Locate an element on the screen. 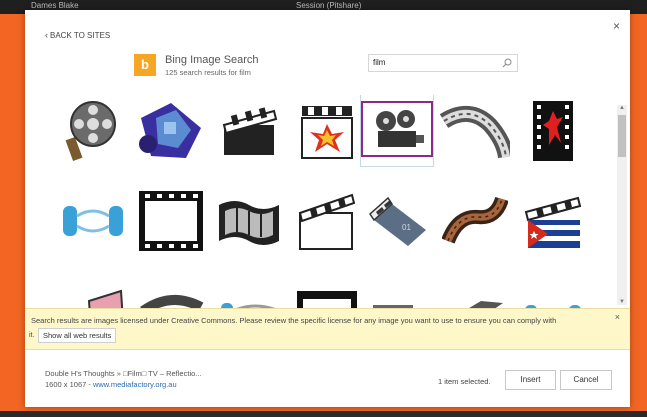 Image resolution: width=647 pixels, height=417 pixels. insert-button: Insert is located at coordinates (530, 380).